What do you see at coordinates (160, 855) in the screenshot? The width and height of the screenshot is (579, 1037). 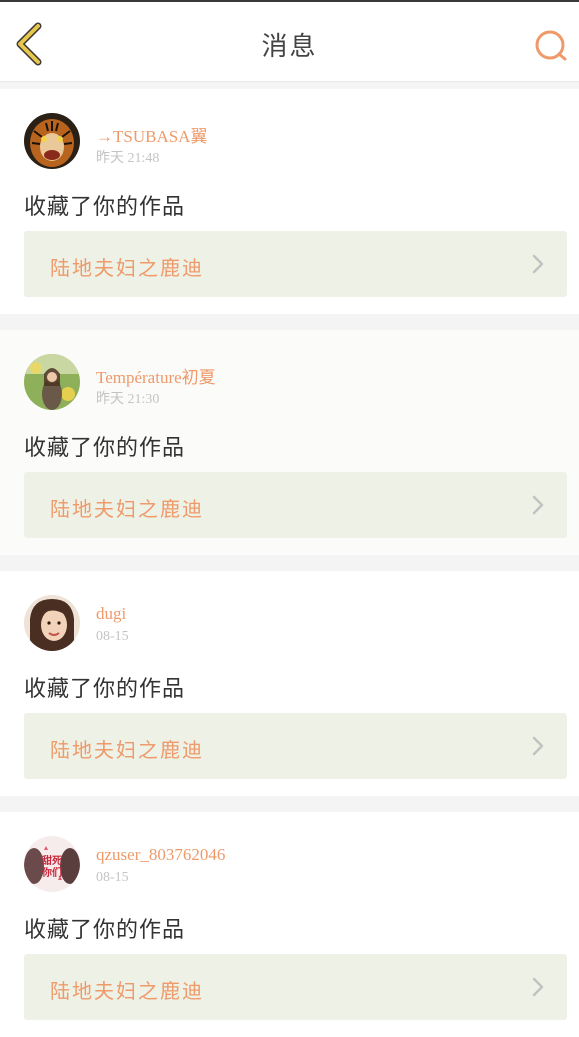 I see `username: qzuser_803762046` at bounding box center [160, 855].